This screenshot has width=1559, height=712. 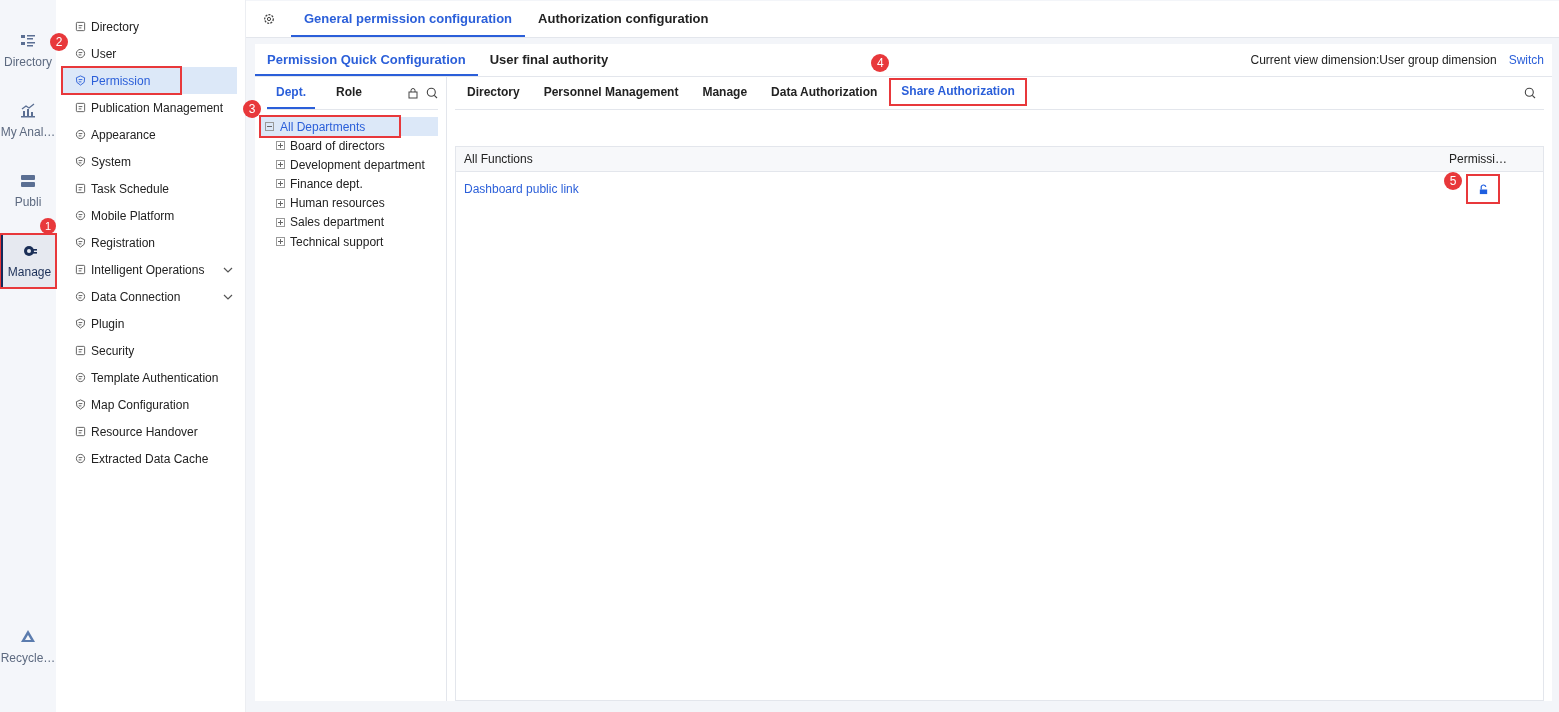 I want to click on menu-item: Plugin, so click(x=150, y=323).